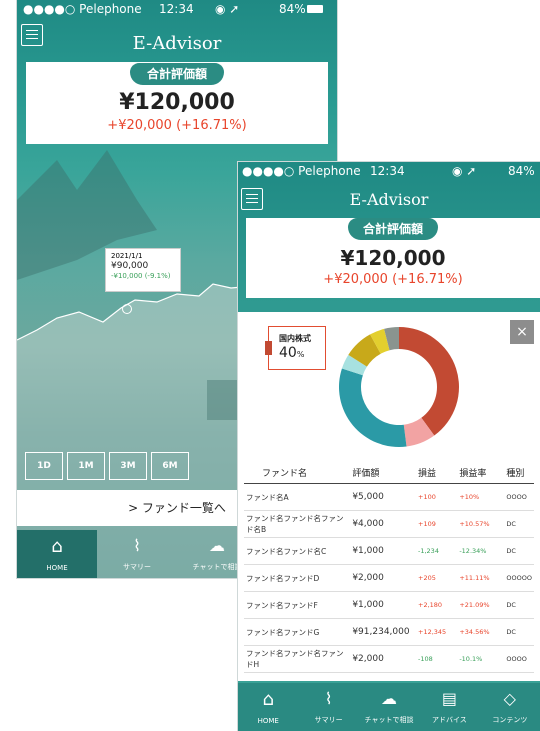  What do you see at coordinates (128, 466) in the screenshot?
I see `range-3m-button: 3M` at bounding box center [128, 466].